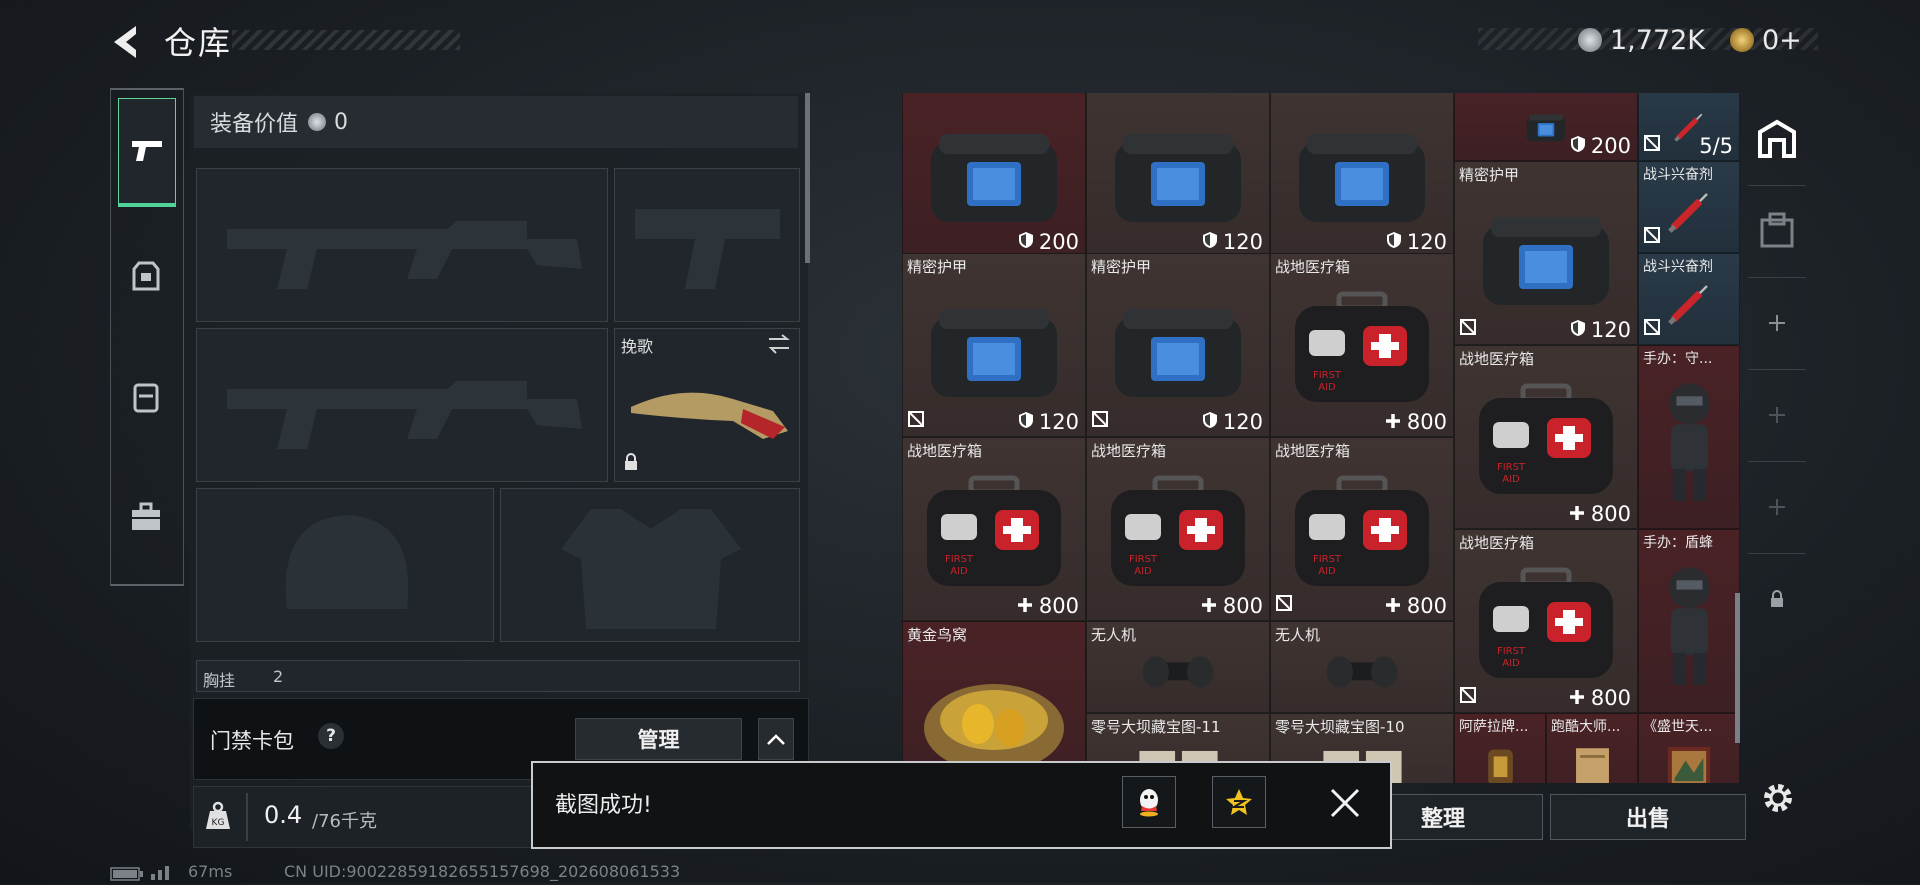 The height and width of the screenshot is (885, 1920). I want to click on backpack-icon, so click(1178, 345).